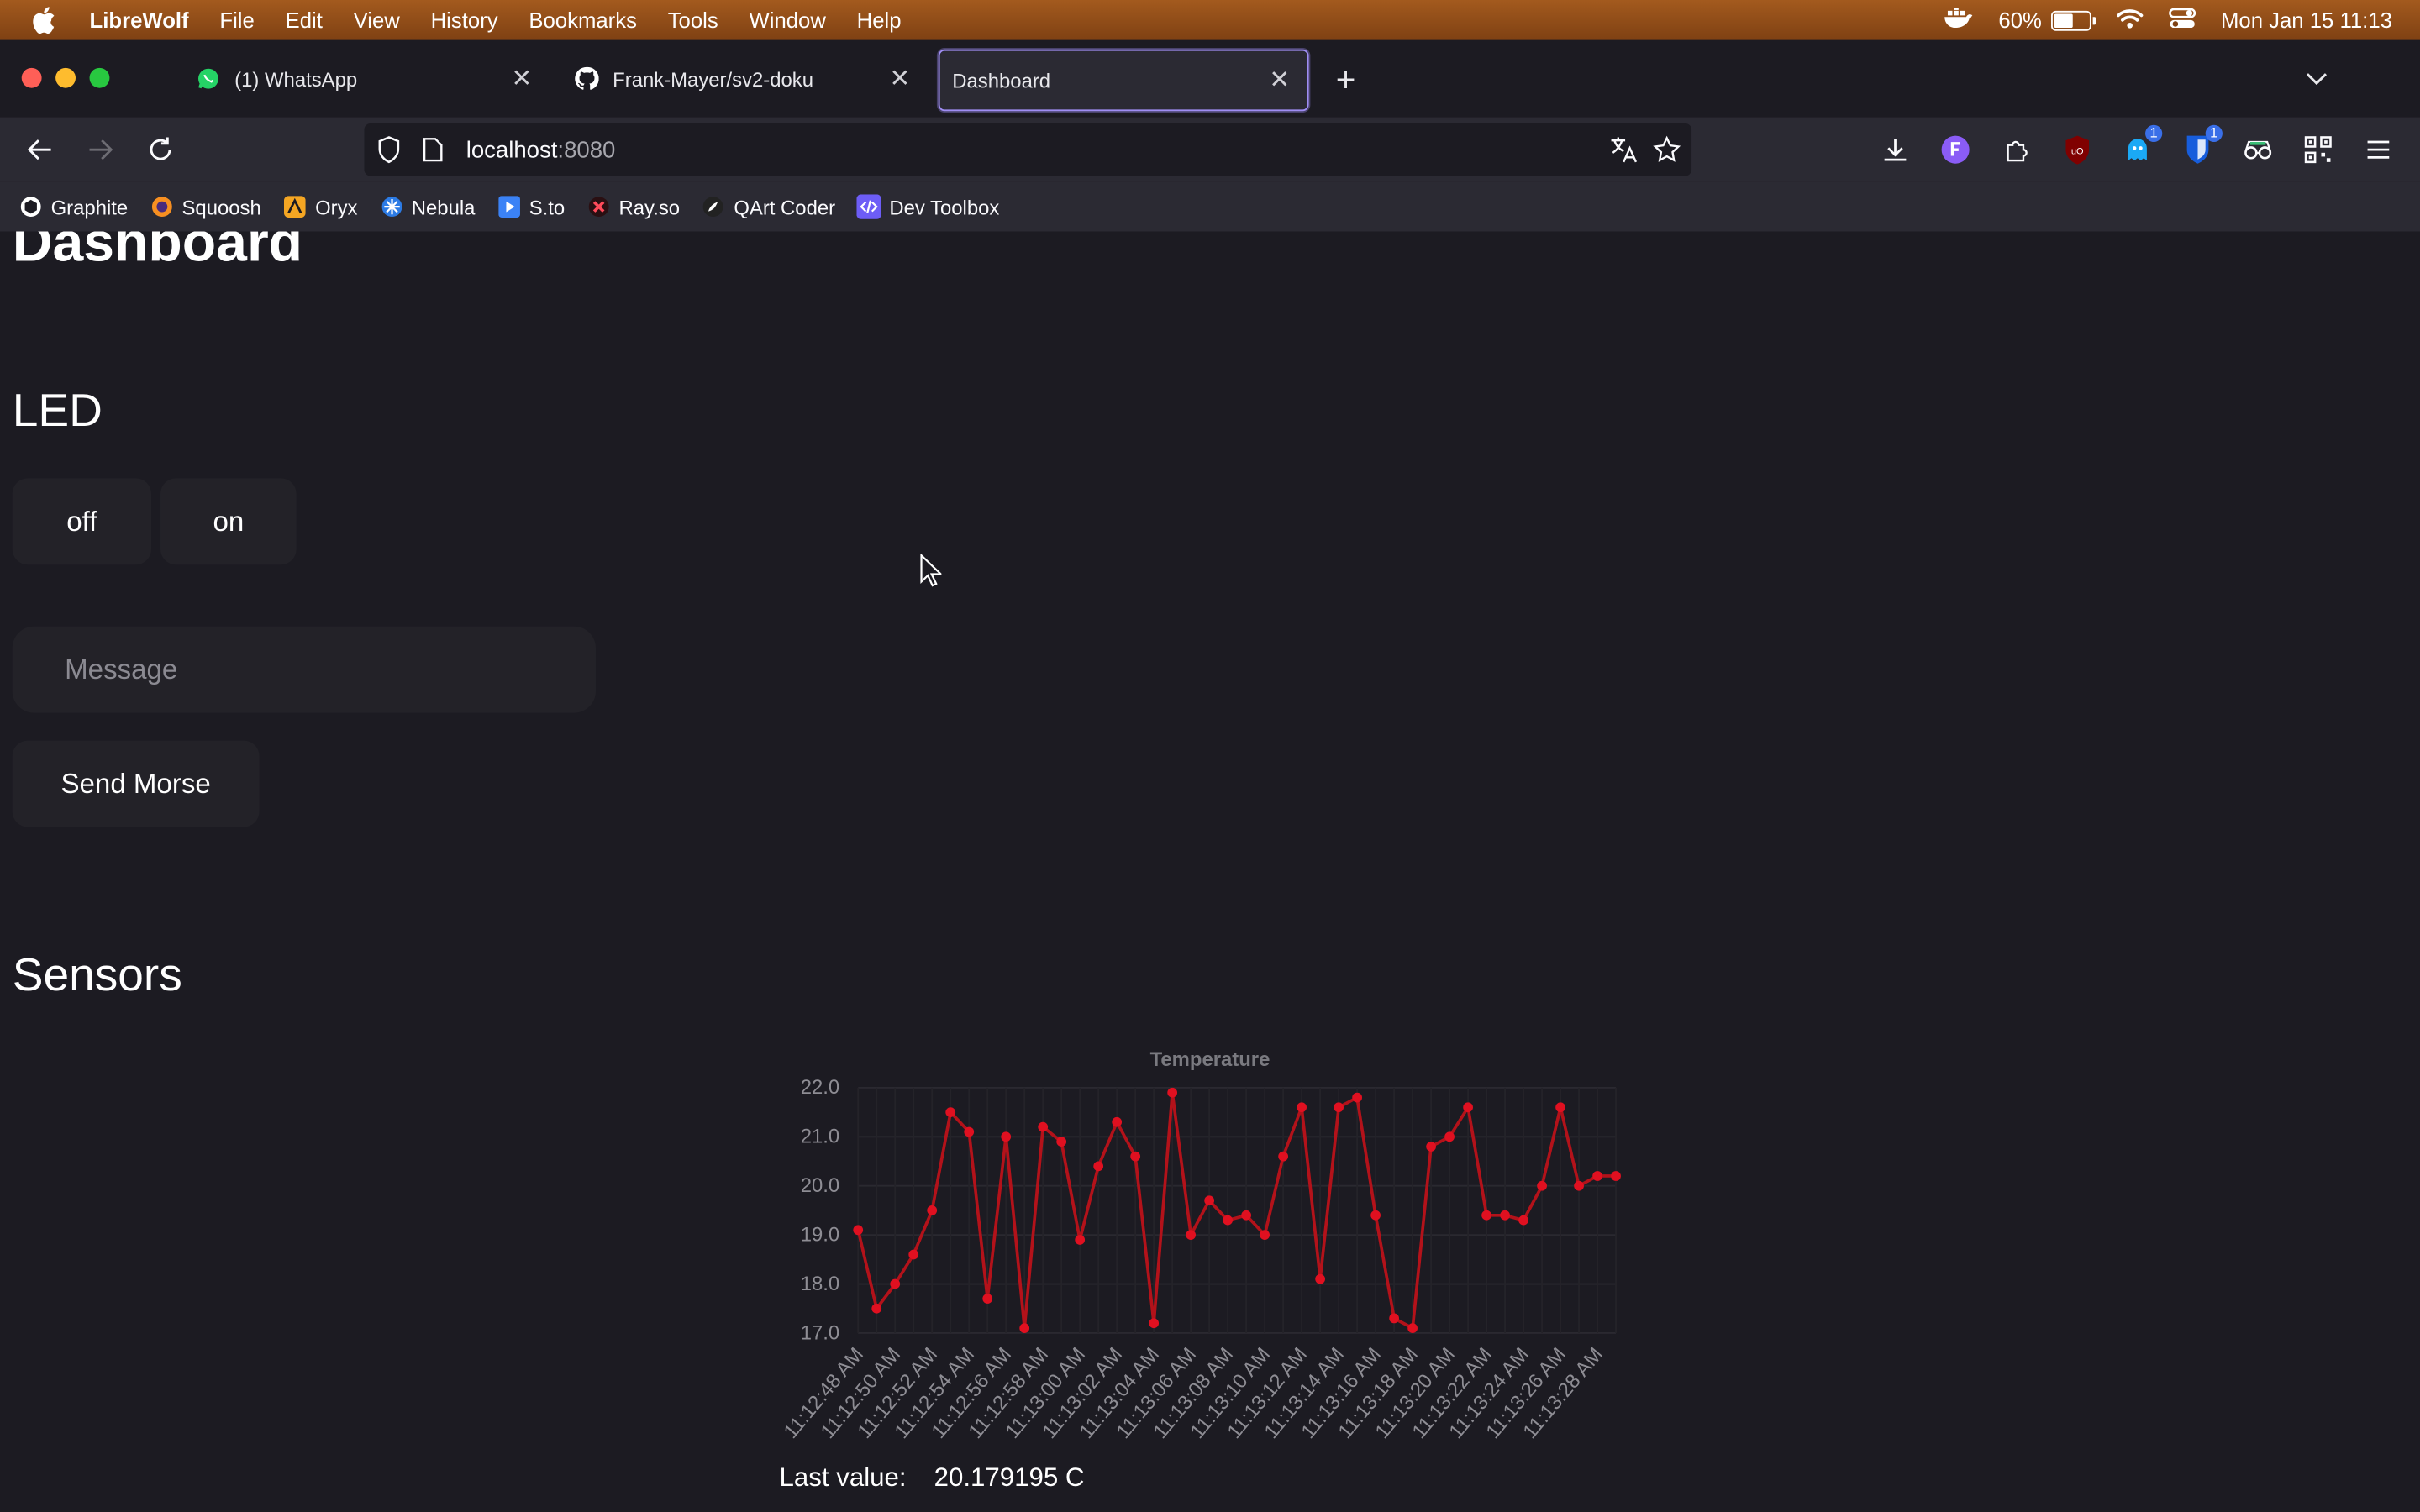 This screenshot has height=1512, width=2420. What do you see at coordinates (2020, 20) in the screenshot?
I see `battery-percent: 60%` at bounding box center [2020, 20].